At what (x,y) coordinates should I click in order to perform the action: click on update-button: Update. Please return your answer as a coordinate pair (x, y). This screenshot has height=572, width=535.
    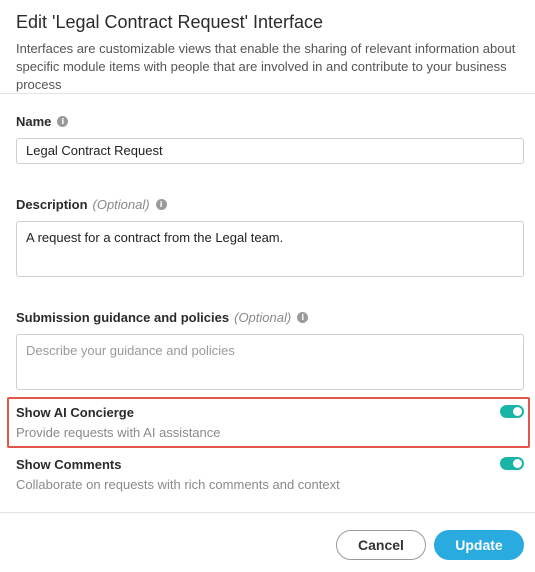
    Looking at the image, I should click on (479, 545).